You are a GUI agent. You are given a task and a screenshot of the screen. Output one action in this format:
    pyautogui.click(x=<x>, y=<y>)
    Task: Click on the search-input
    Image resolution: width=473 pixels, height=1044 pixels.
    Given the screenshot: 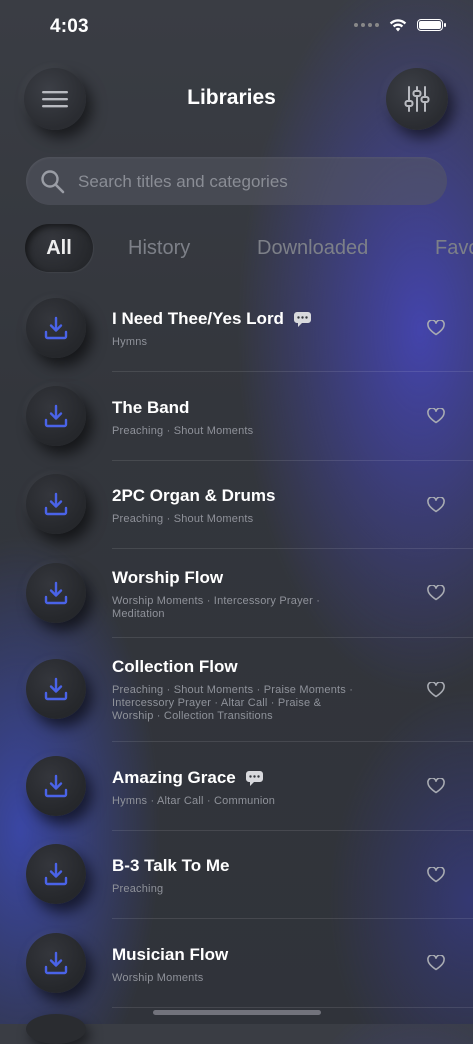 What is the action you would take?
    pyautogui.click(x=258, y=182)
    